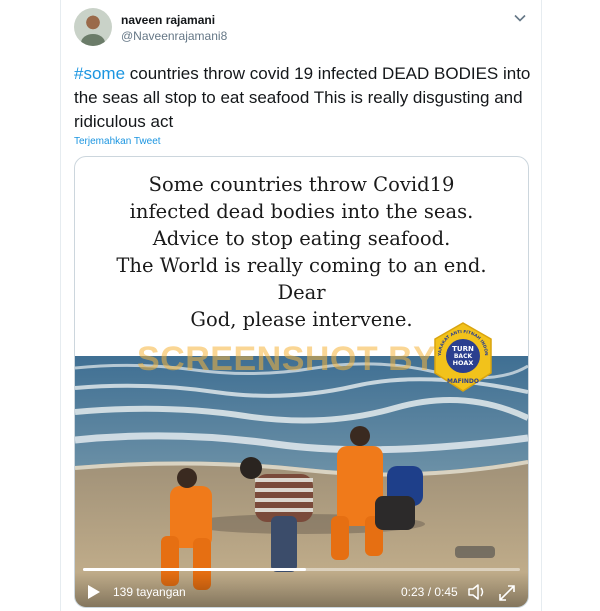 This screenshot has height=611, width=600. I want to click on user-handle: @Naveenrajamani8, so click(174, 36).